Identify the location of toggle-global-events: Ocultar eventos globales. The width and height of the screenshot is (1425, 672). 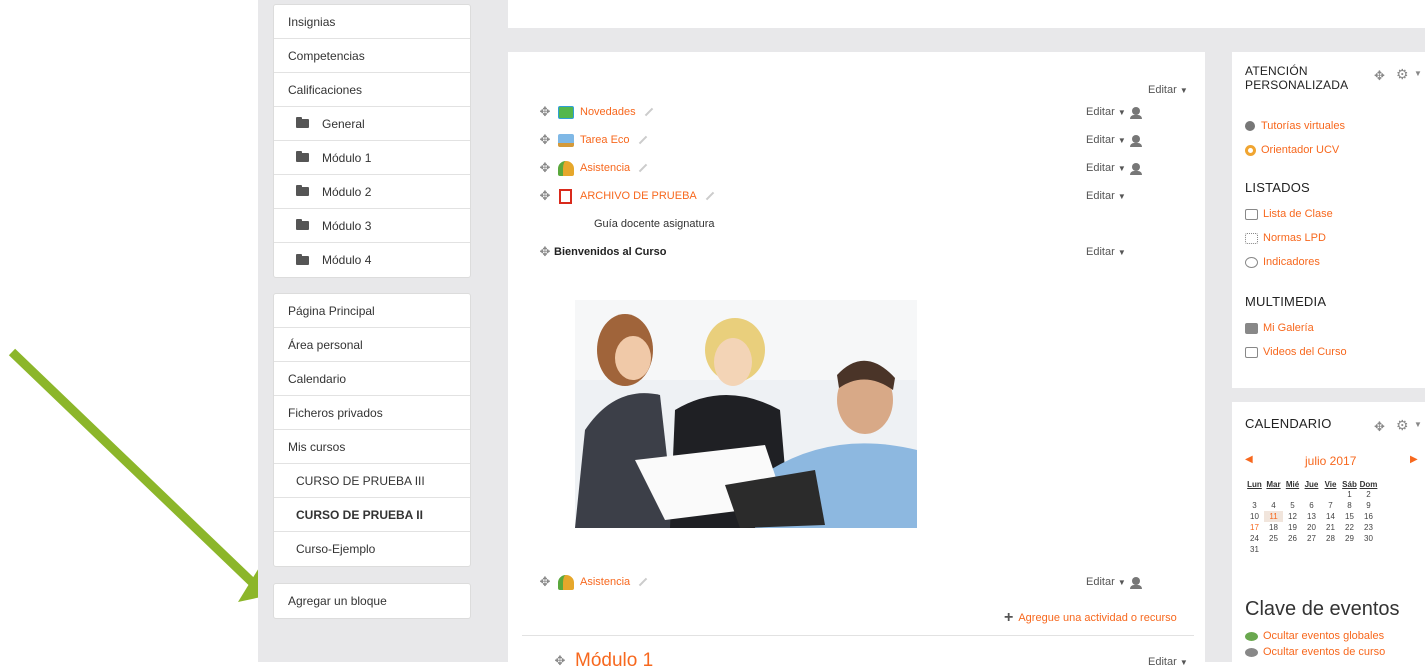
(1314, 636).